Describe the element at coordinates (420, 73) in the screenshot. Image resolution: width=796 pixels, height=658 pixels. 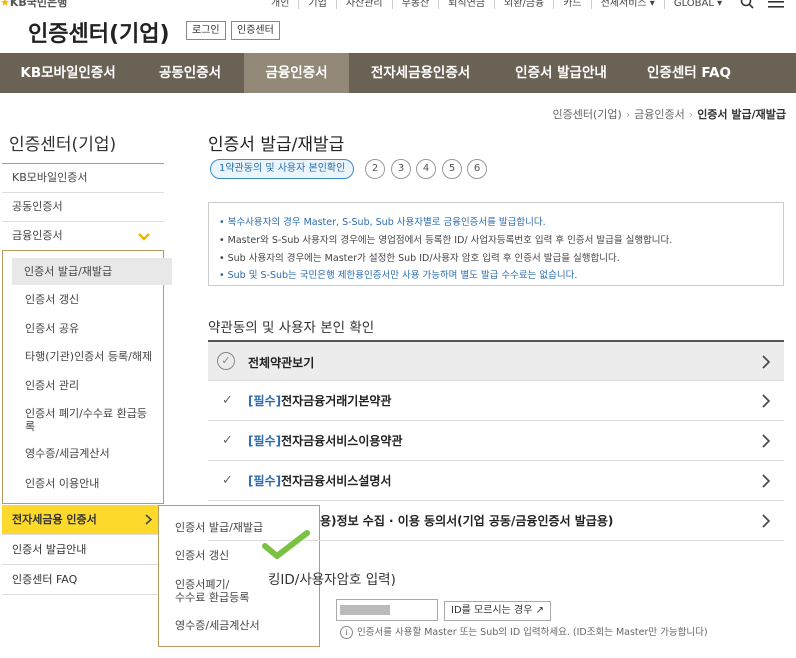
I see `gnb-e-tax-cert: 전자세금용인증서` at that location.